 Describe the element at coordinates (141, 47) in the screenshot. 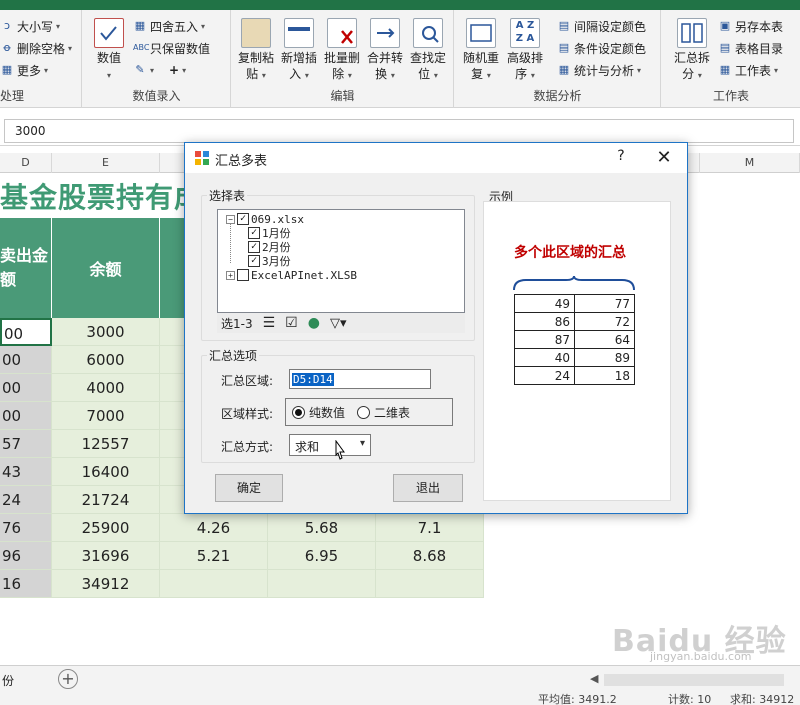

I see `abc-icon: ABC` at that location.